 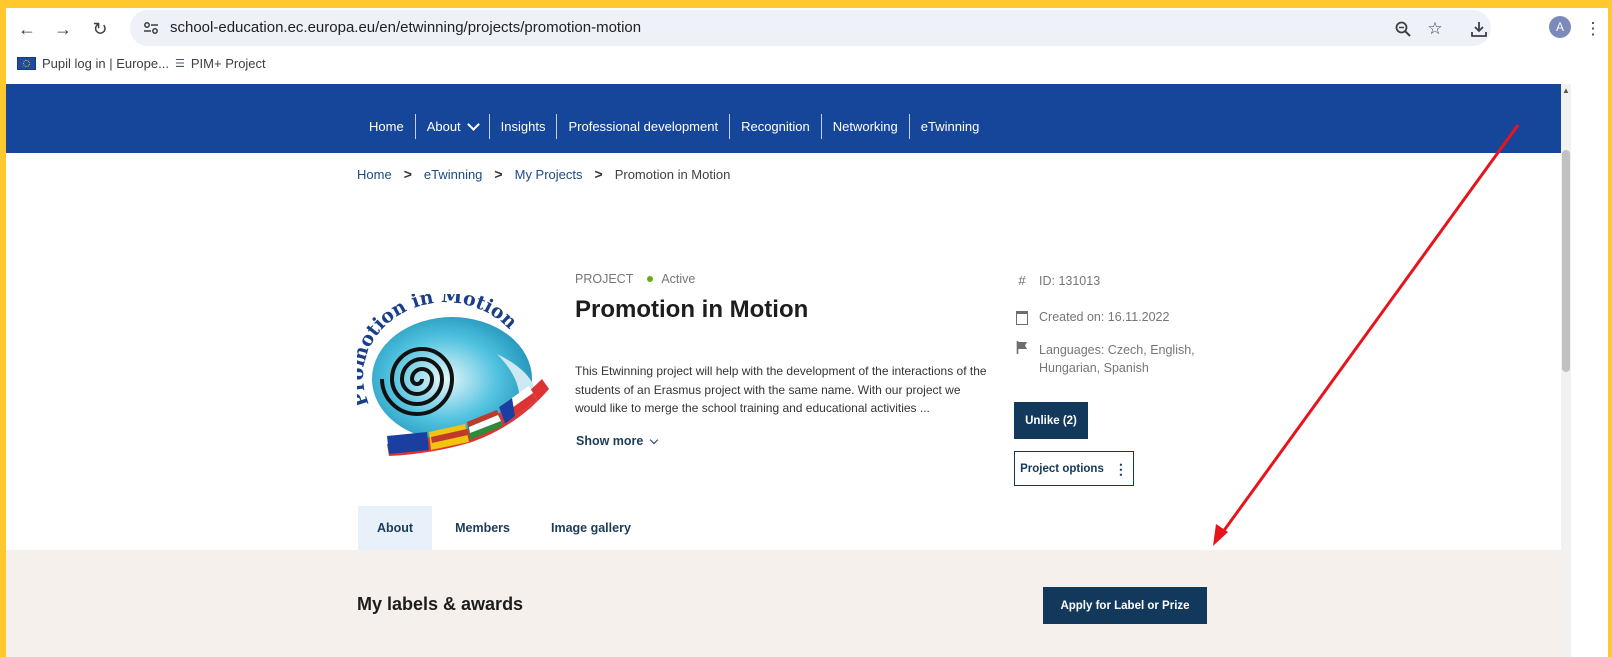 What do you see at coordinates (635, 279) in the screenshot?
I see `project-type: PROJECT Active` at bounding box center [635, 279].